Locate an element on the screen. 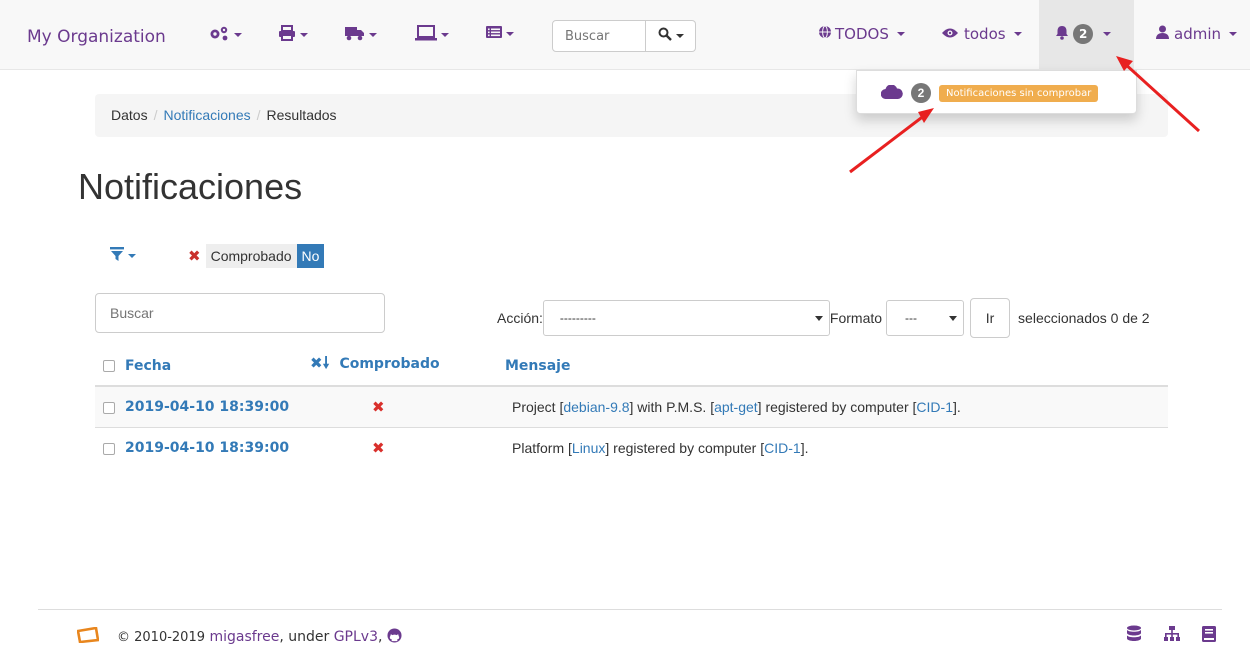 The image size is (1250, 649). filter-chip-label: Comprobado is located at coordinates (251, 256).